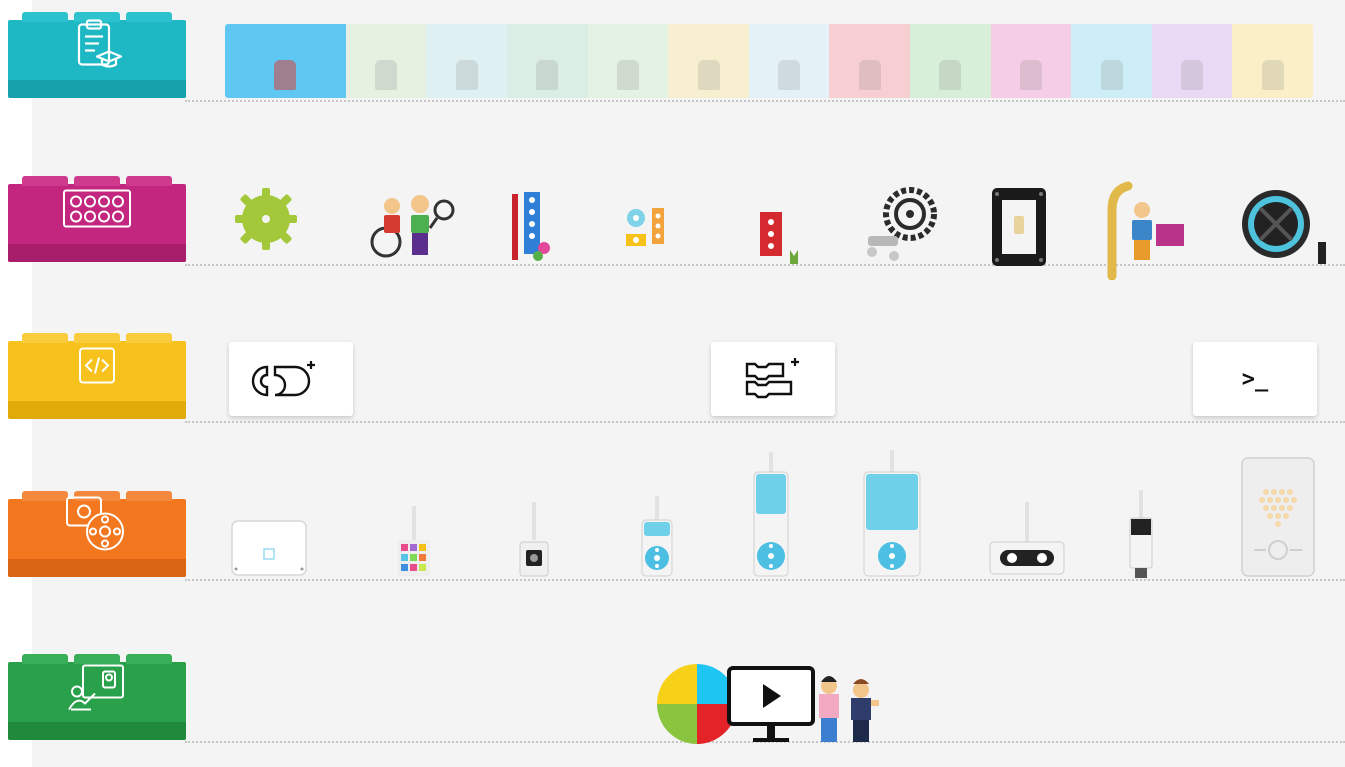 This screenshot has width=1345, height=767. What do you see at coordinates (412, 226) in the screenshot?
I see `minifigures-icon` at bounding box center [412, 226].